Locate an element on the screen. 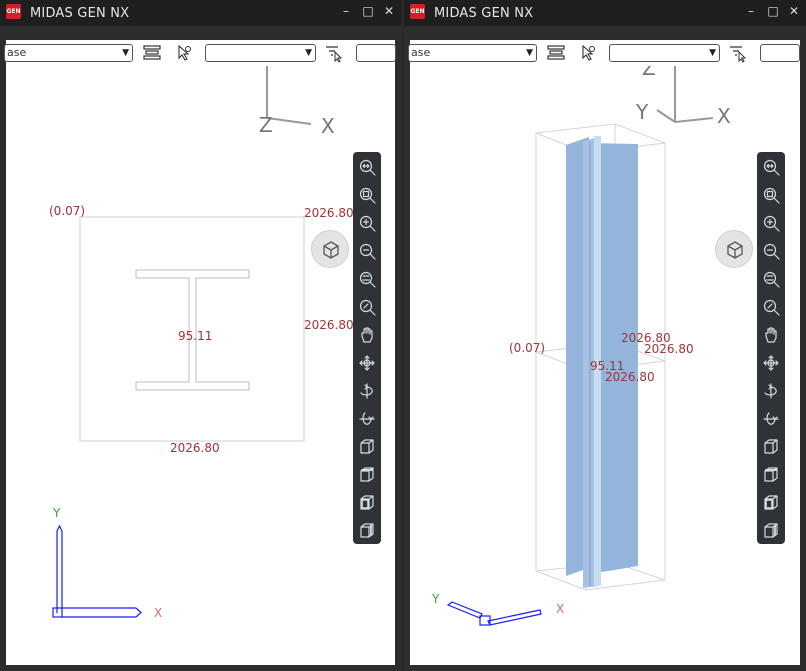 Image resolution: width=806 pixels, height=671 pixels. front-view-icon is located at coordinates (367, 502).